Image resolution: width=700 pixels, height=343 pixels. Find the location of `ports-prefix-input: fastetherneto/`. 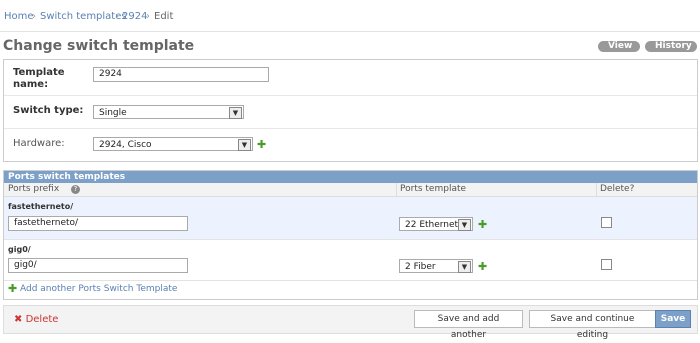

ports-prefix-input: fastetherneto/ is located at coordinates (98, 223).